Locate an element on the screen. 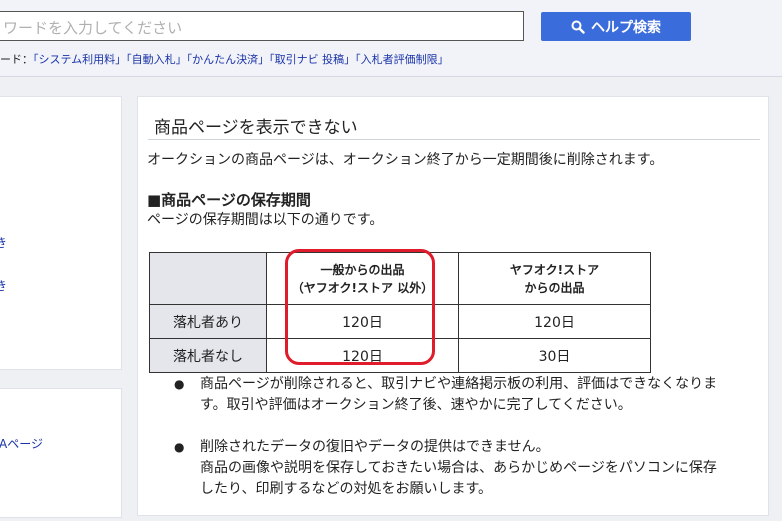 This screenshot has width=782, height=521. intro-text: オークションの商品ページは、オークション終了から一定期間後に削除されます。 is located at coordinates (405, 160).